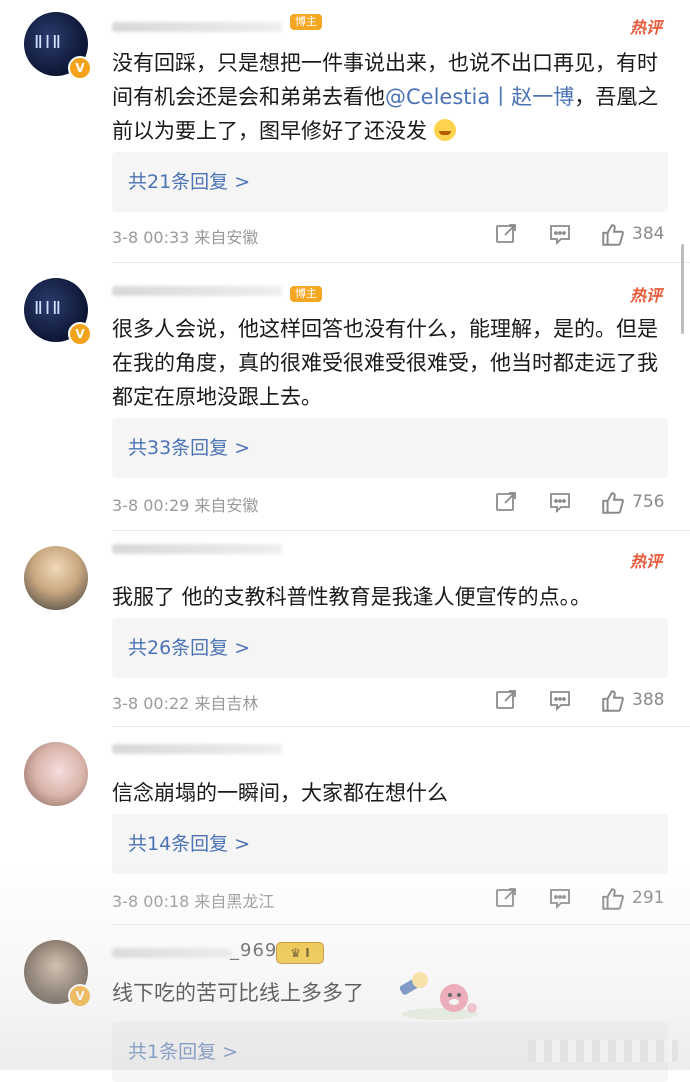  Describe the element at coordinates (438, 996) in the screenshot. I see `sticker-image` at that location.